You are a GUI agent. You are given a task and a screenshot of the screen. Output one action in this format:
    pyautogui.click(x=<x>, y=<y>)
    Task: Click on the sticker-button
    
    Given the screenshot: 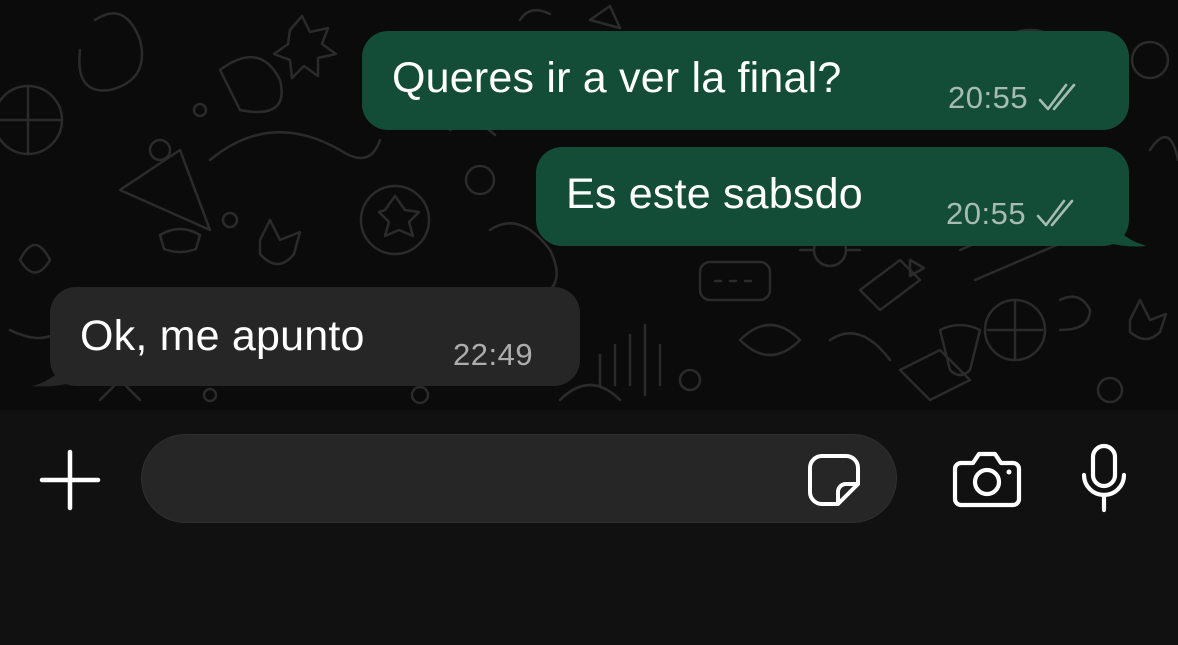 What is the action you would take?
    pyautogui.click(x=834, y=480)
    